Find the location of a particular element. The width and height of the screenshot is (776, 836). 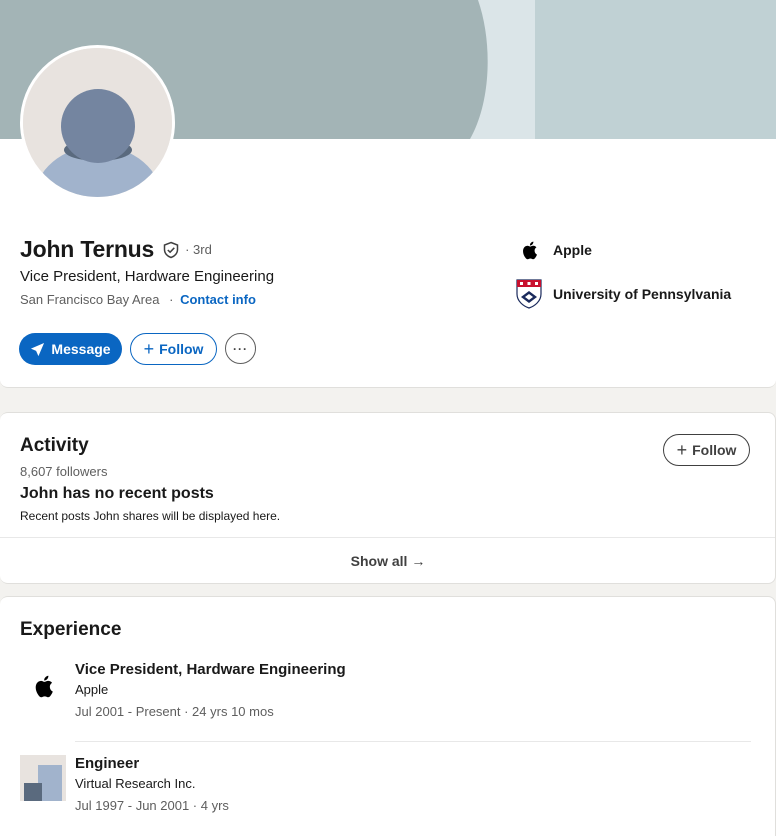

follow-button-label: Follow is located at coordinates (181, 349).